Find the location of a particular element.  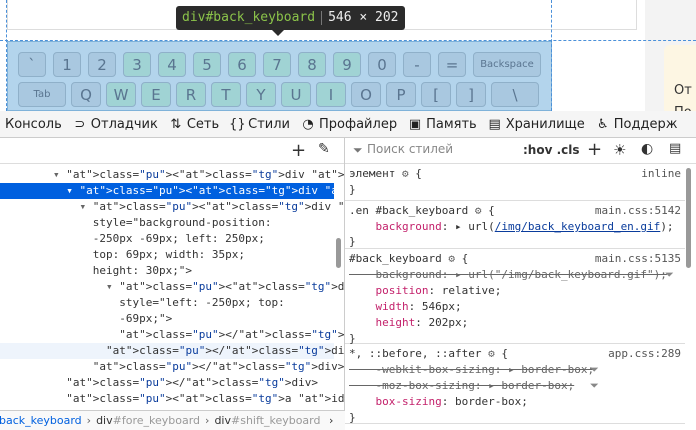

key-char: Q is located at coordinates (86, 94).